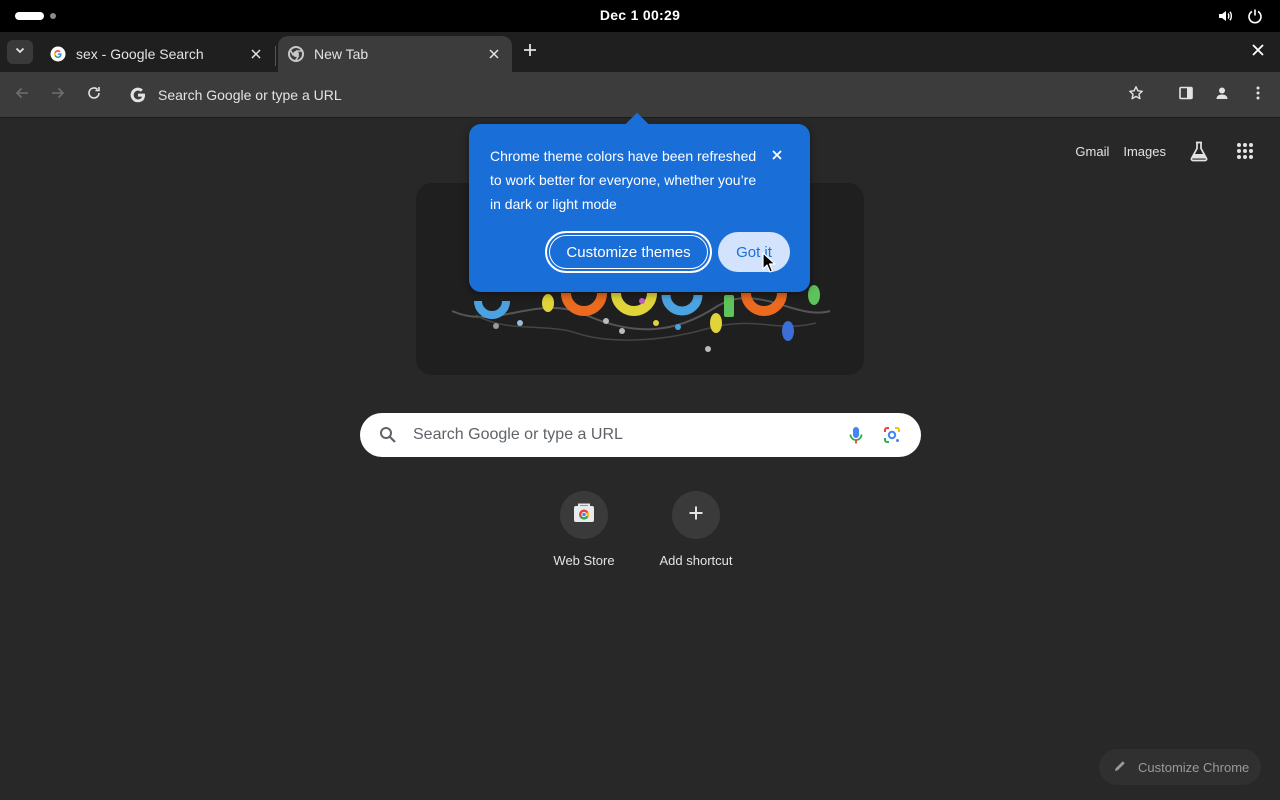 The image size is (1280, 800). I want to click on star-icon, so click(1136, 95).